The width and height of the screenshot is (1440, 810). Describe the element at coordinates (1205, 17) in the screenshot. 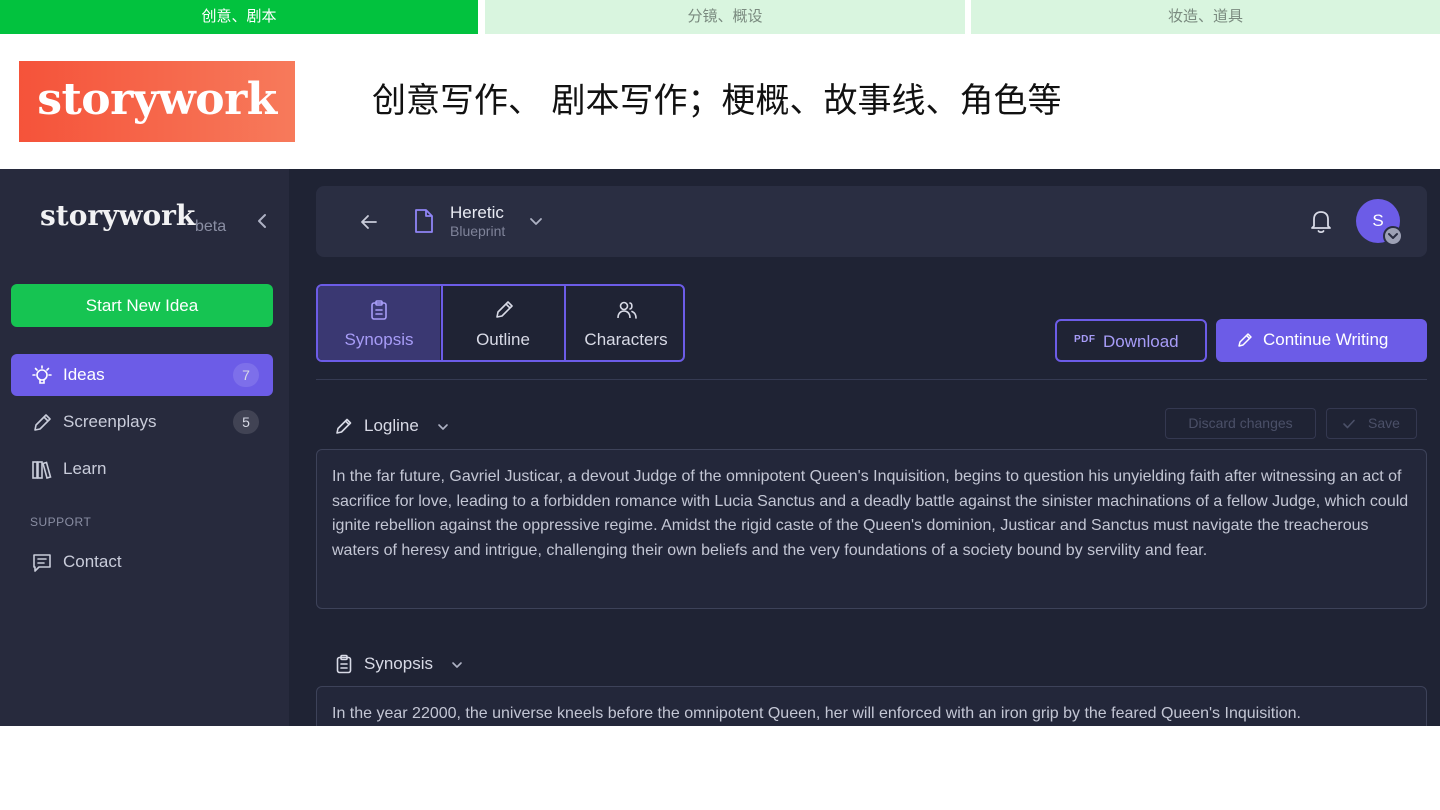

I see `category-tab-makeup: 妆造、道具` at that location.